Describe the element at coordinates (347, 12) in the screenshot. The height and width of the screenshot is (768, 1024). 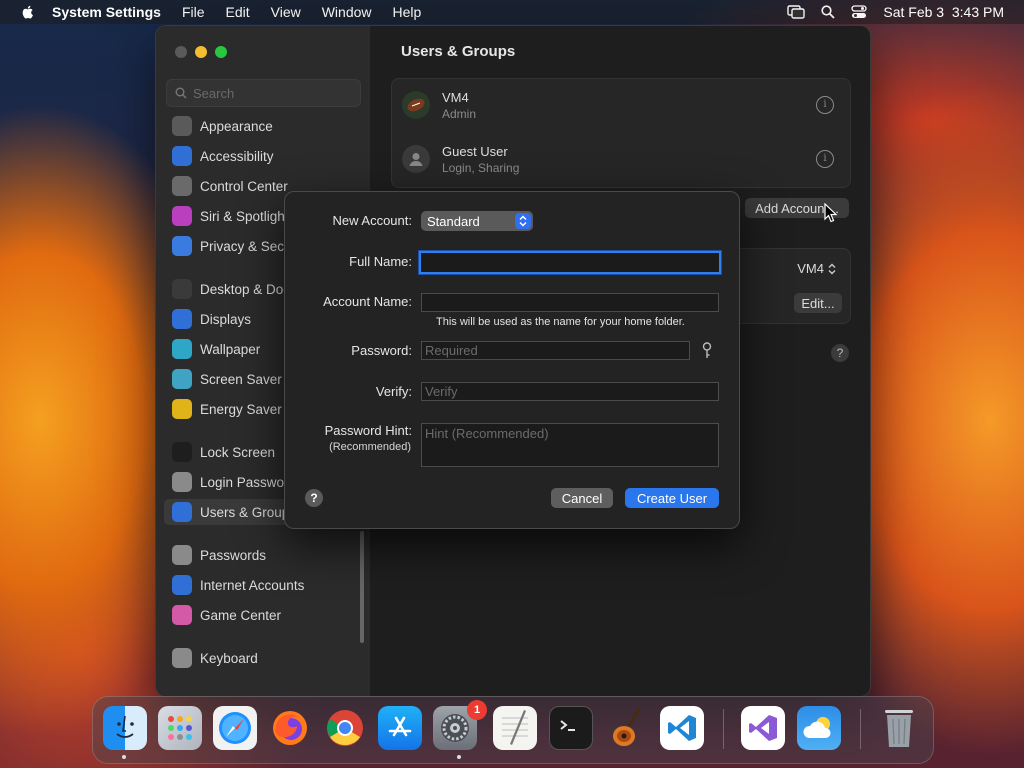
I see `menu-window: Window` at that location.